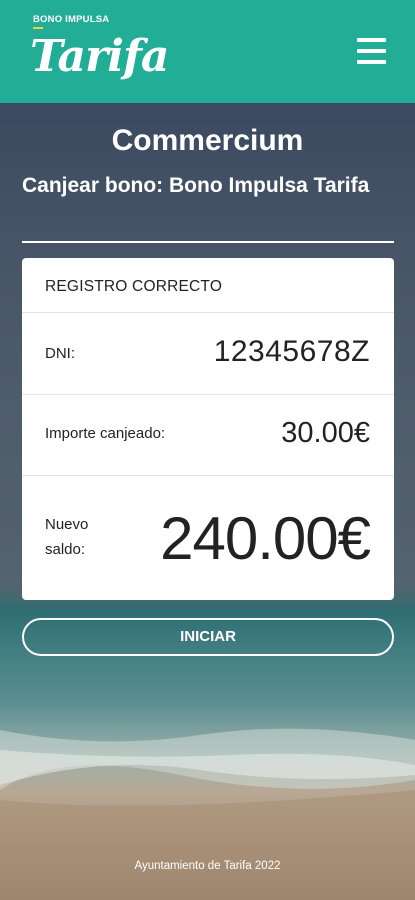 This screenshot has width=415, height=900. Describe the element at coordinates (371, 51) in the screenshot. I see `hamburger-menu-icon` at that location.